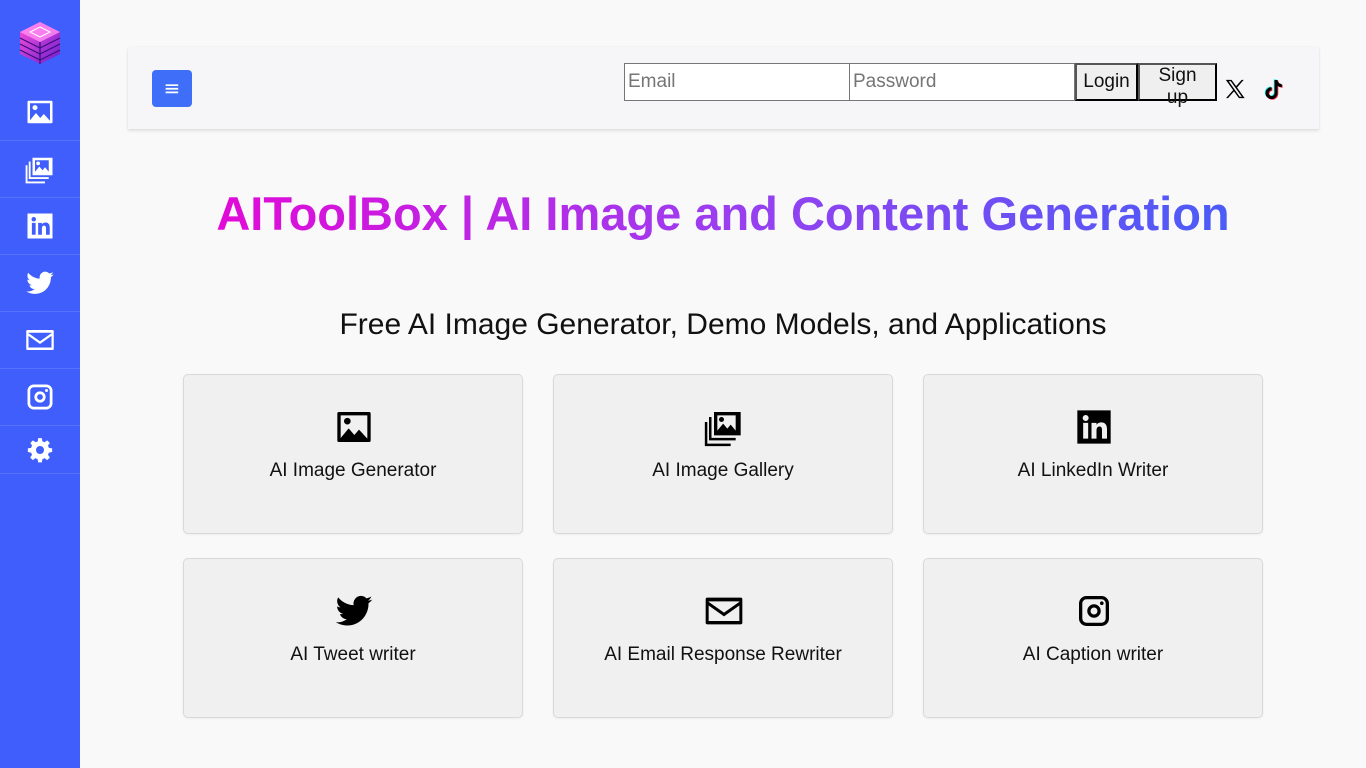  I want to click on sidebar-item-settings, so click(40, 450).